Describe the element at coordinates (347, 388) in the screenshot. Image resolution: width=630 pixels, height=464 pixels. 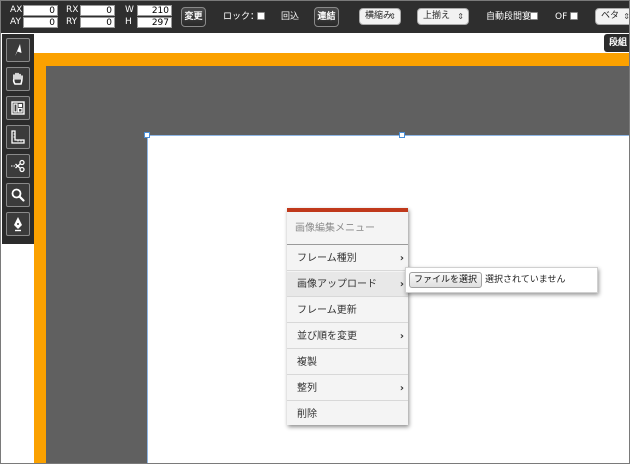
I see `menu-item-align: 整列 ›` at that location.